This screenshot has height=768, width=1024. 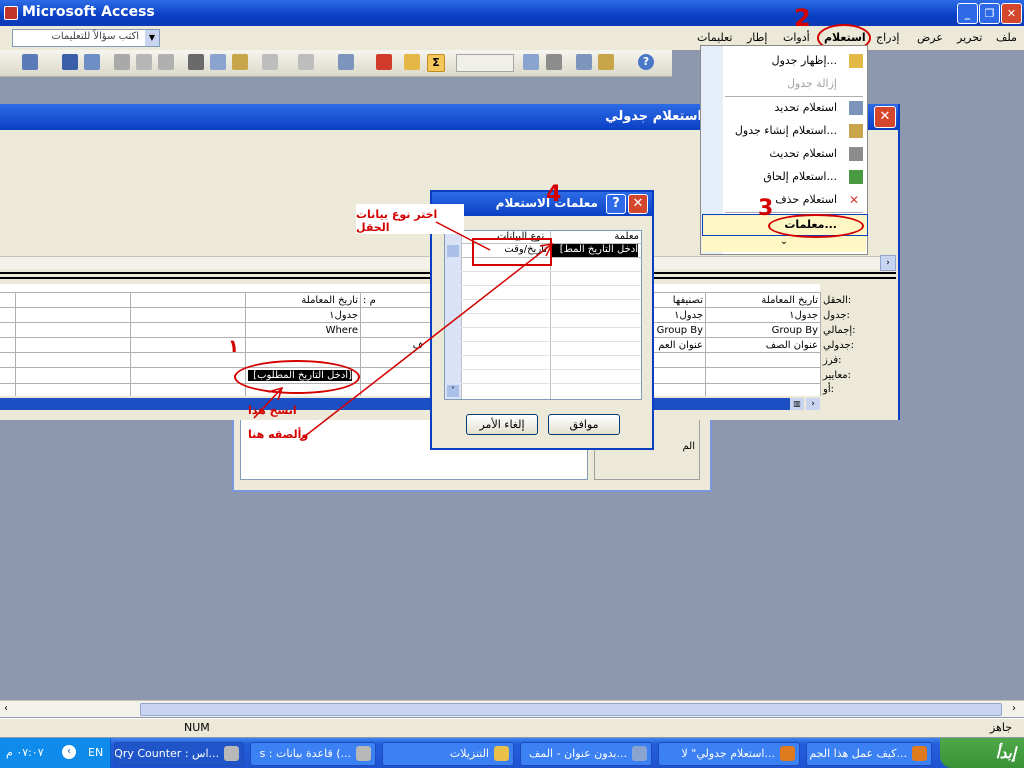 I want to click on database-icon, so click(x=363, y=753).